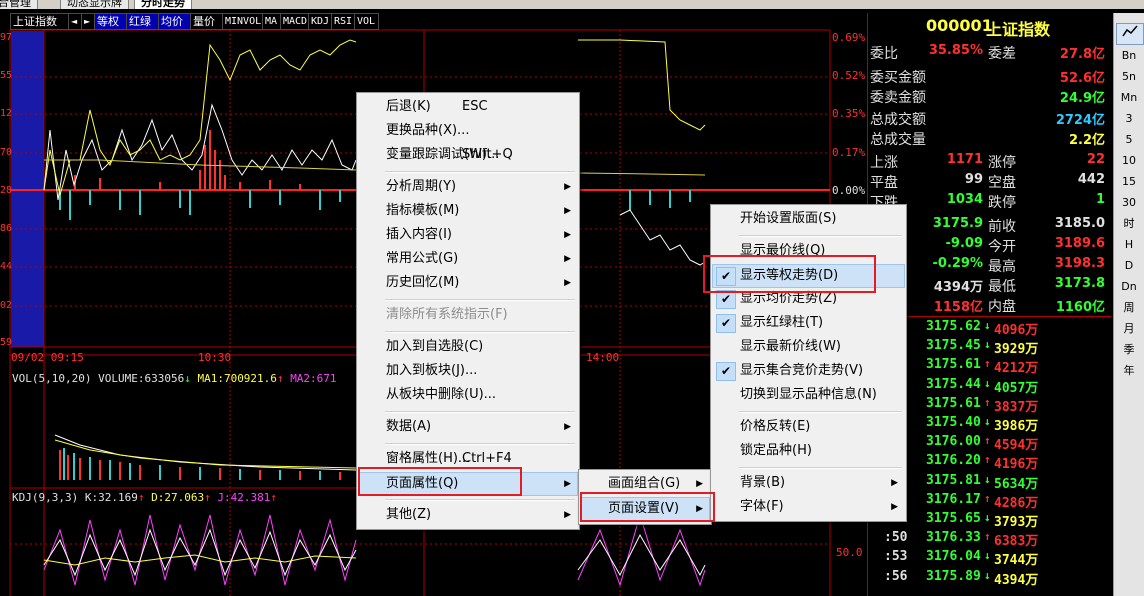 The height and width of the screenshot is (596, 1144). What do you see at coordinates (468, 427) in the screenshot?
I see `menu-item: 数据(A) ▶` at bounding box center [468, 427].